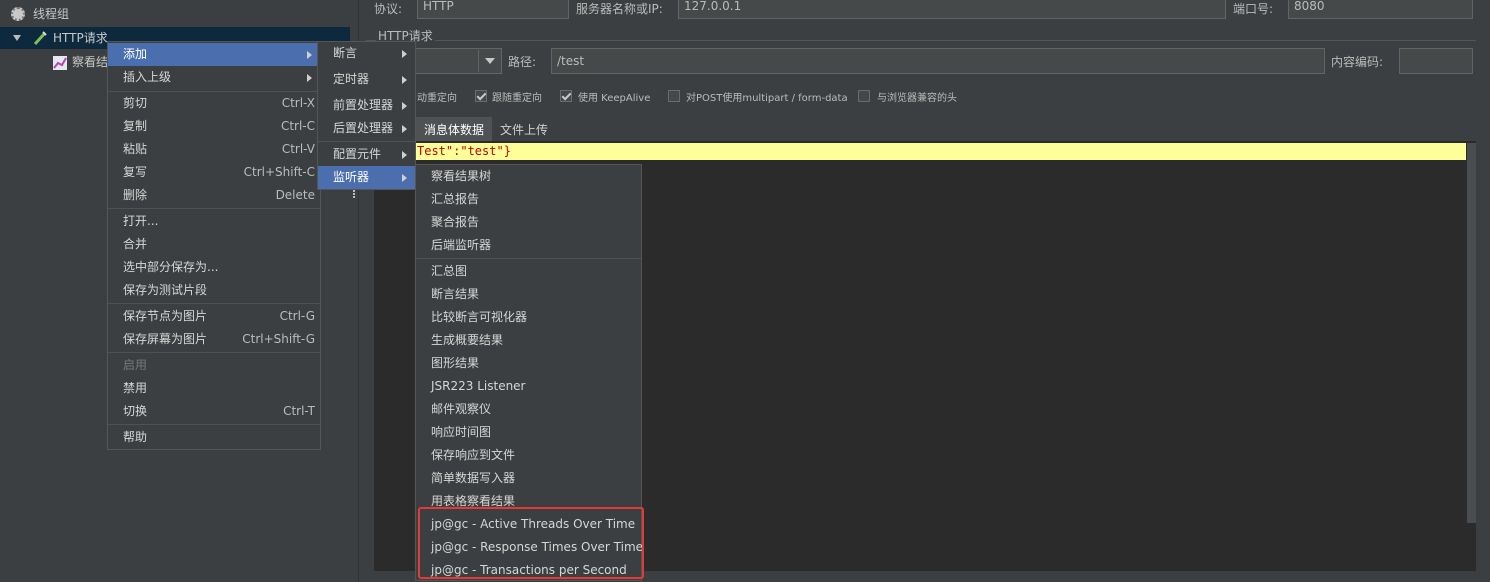 The height and width of the screenshot is (582, 1490). I want to click on menu-label: 察看结果树, so click(461, 176).